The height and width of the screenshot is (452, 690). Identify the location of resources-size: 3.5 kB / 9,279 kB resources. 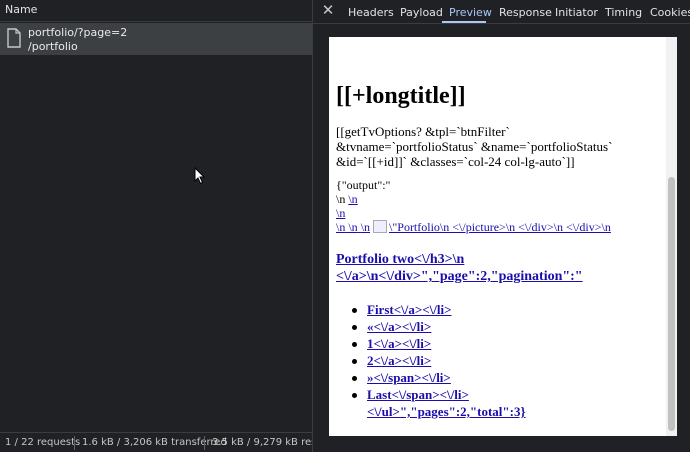
(262, 442).